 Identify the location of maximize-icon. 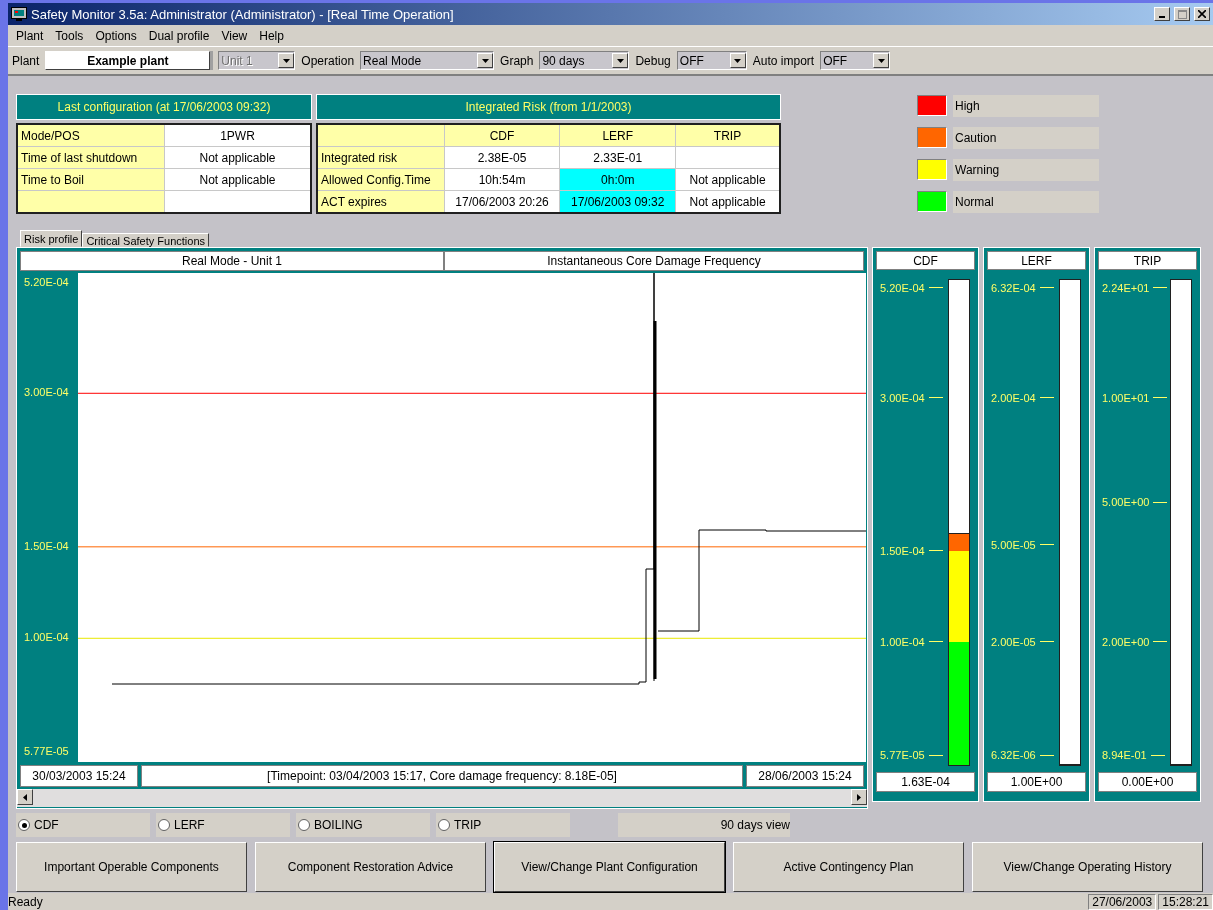
(1182, 14).